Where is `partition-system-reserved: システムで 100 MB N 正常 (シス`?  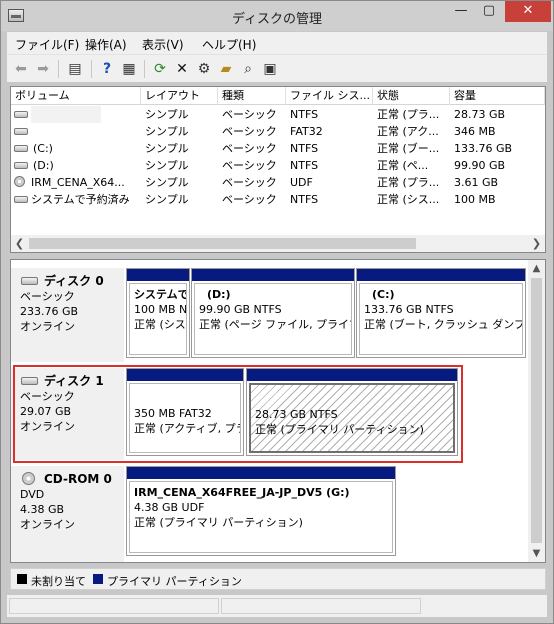 partition-system-reserved: システムで 100 MB N 正常 (シス is located at coordinates (158, 313).